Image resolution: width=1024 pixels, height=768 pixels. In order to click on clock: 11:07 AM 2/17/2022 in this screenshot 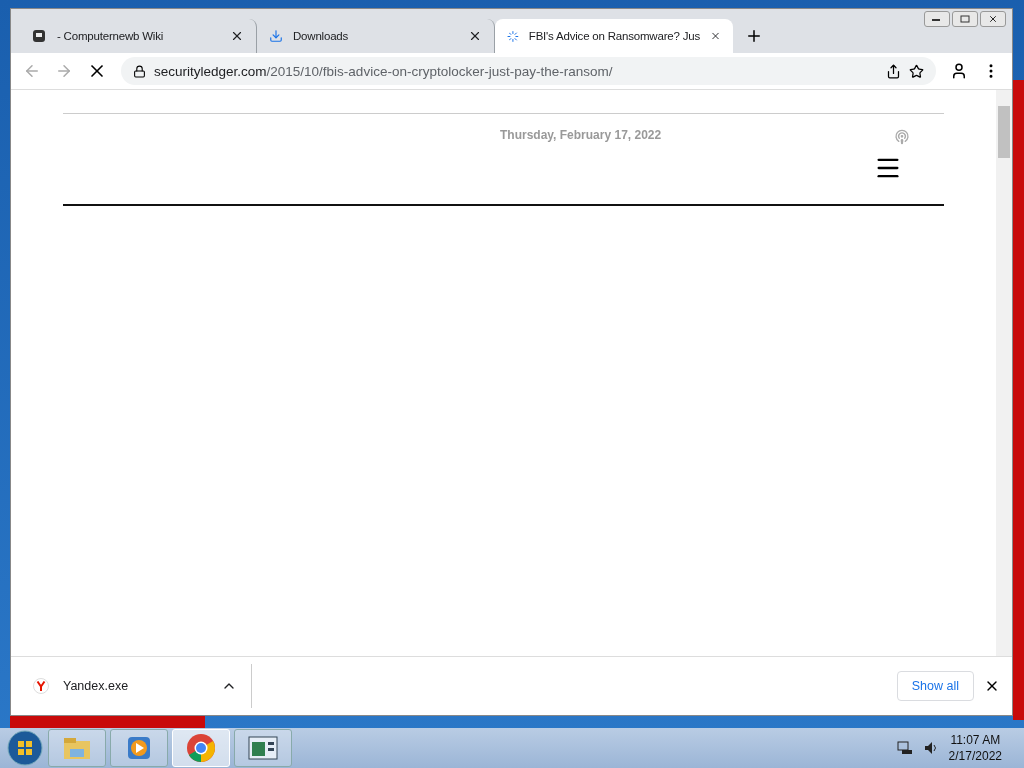, I will do `click(975, 748)`.